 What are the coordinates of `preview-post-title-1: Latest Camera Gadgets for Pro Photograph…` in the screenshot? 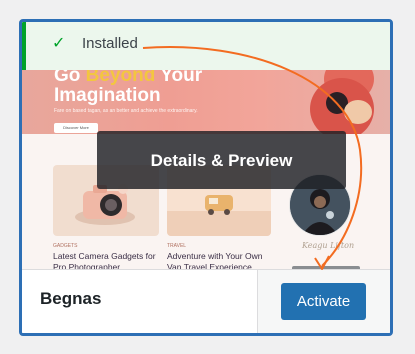 It's located at (104, 260).